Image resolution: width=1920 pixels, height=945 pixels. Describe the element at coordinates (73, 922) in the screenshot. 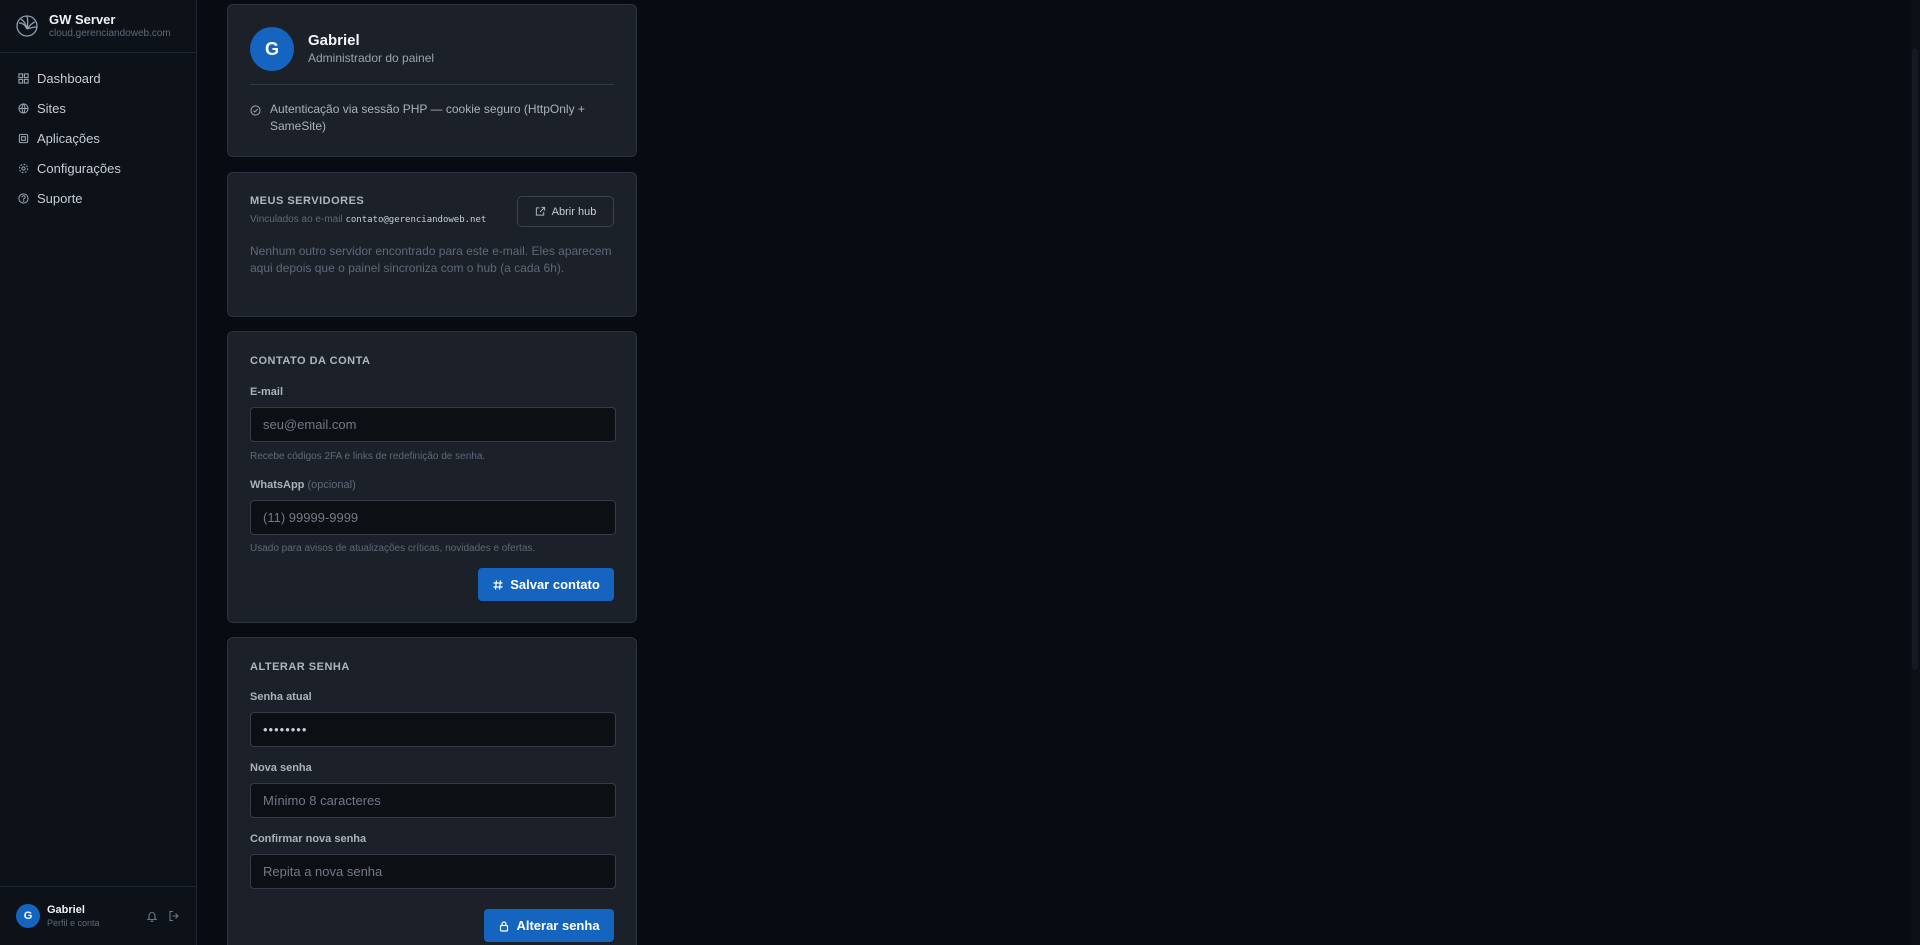

I see `user-subtitle: Perfil e conta` at that location.